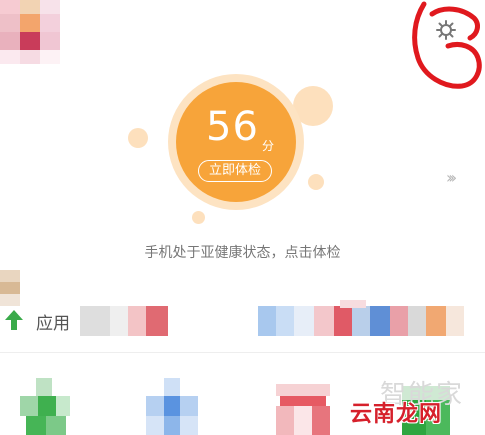 This screenshot has height=435, width=485. What do you see at coordinates (53, 324) in the screenshot?
I see `section-label: 应用` at bounding box center [53, 324].